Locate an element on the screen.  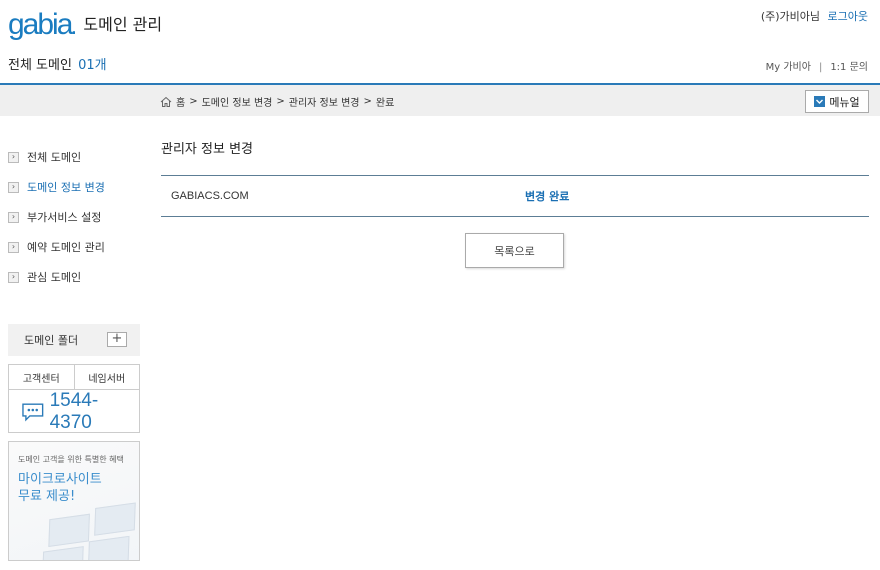
breadcrumb: 홈 > 도메인 정보 변경 > 관리자 정보 변경 > 완료 is located at coordinates (277, 101).